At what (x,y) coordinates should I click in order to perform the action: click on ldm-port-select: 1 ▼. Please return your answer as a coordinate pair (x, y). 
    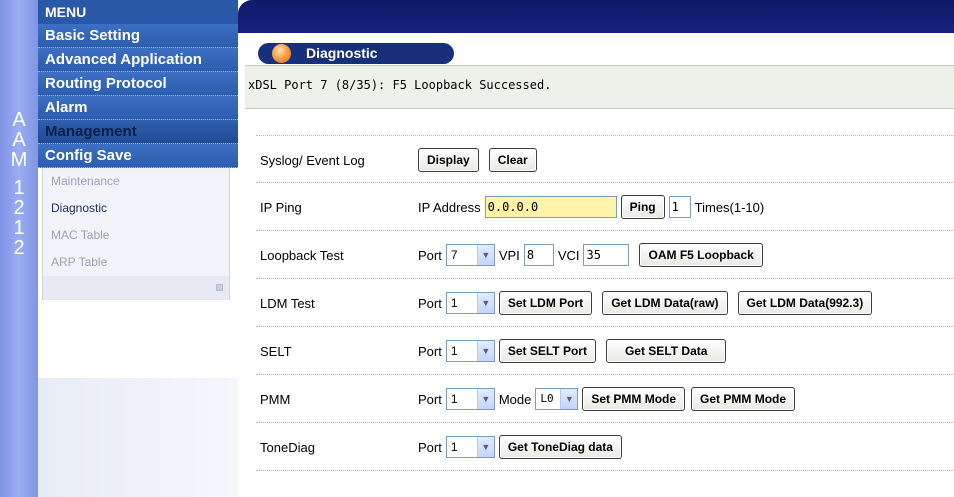
    Looking at the image, I should click on (470, 303).